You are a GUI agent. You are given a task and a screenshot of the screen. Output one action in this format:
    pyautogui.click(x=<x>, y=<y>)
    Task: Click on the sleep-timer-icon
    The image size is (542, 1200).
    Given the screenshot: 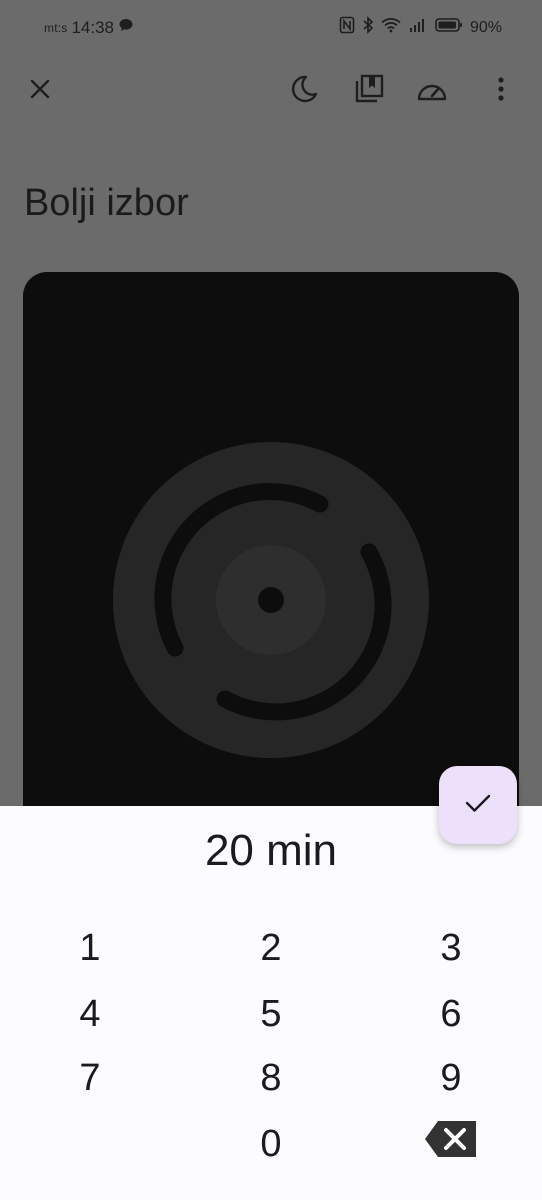 What is the action you would take?
    pyautogui.click(x=304, y=89)
    